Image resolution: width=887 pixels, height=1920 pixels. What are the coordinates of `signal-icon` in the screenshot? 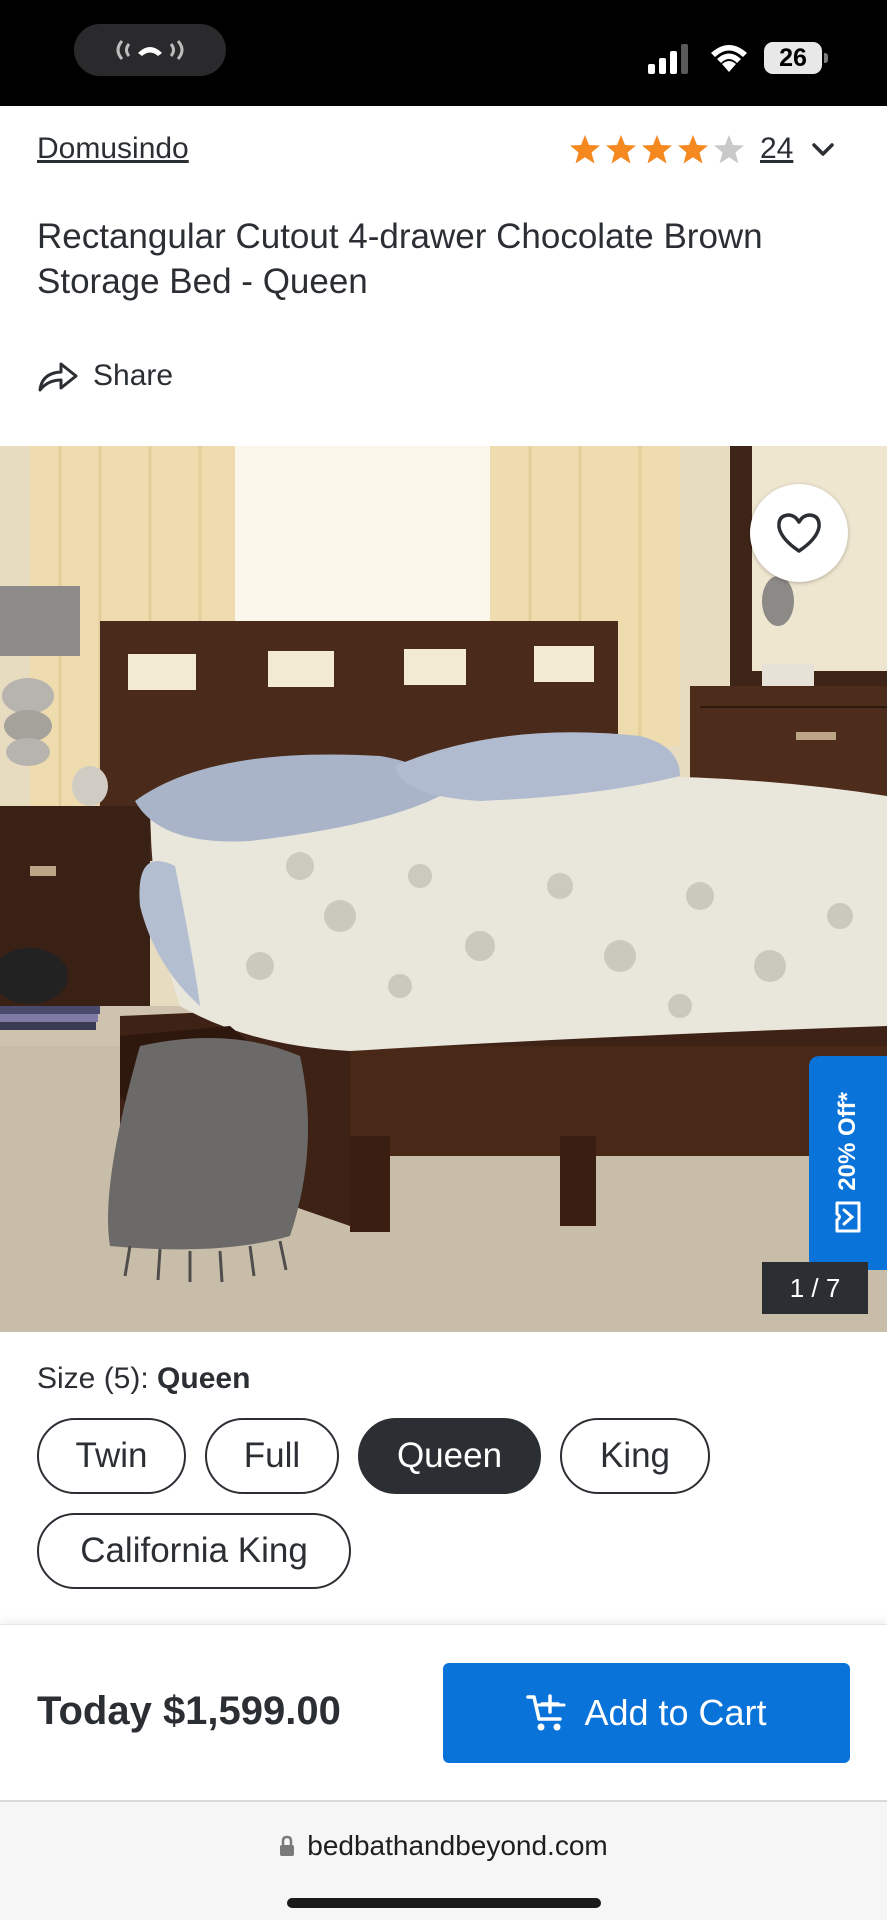 It's located at (668, 59).